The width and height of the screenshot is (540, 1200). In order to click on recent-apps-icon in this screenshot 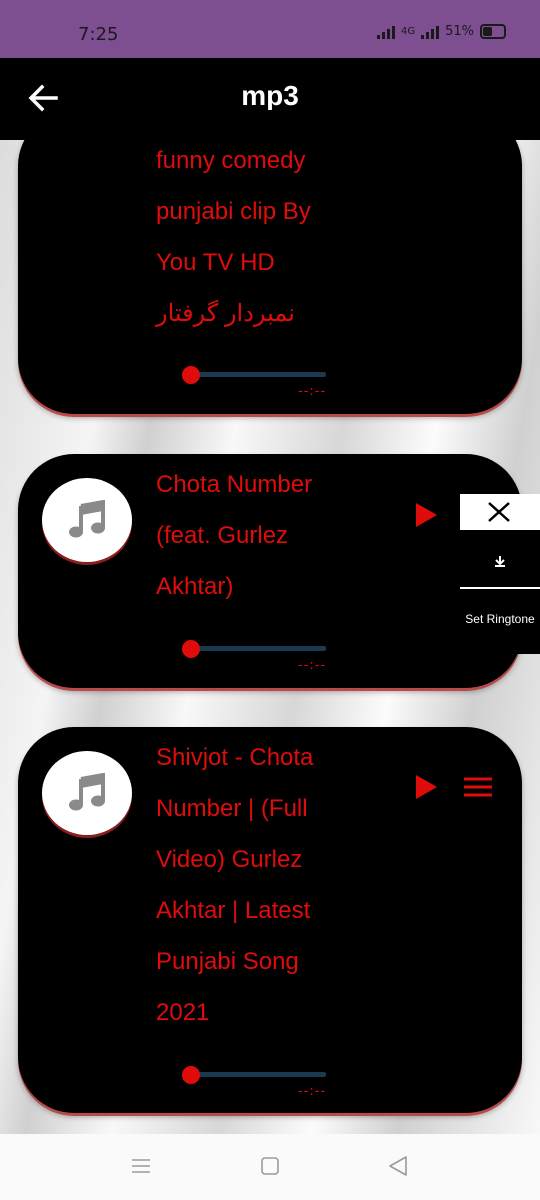, I will do `click(141, 1166)`.